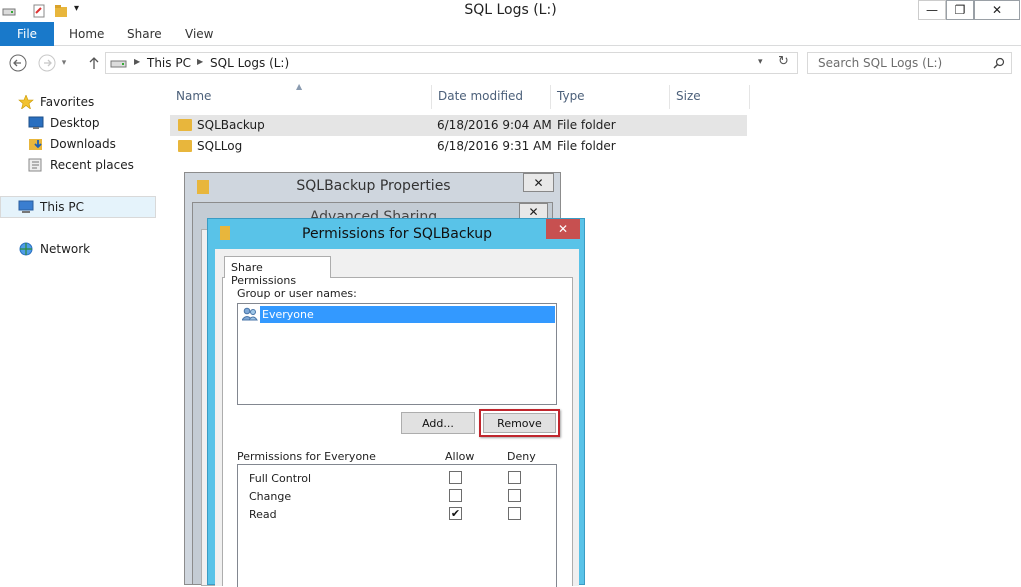  What do you see at coordinates (83, 144) in the screenshot?
I see `nav-downloads-label: Downloads` at bounding box center [83, 144].